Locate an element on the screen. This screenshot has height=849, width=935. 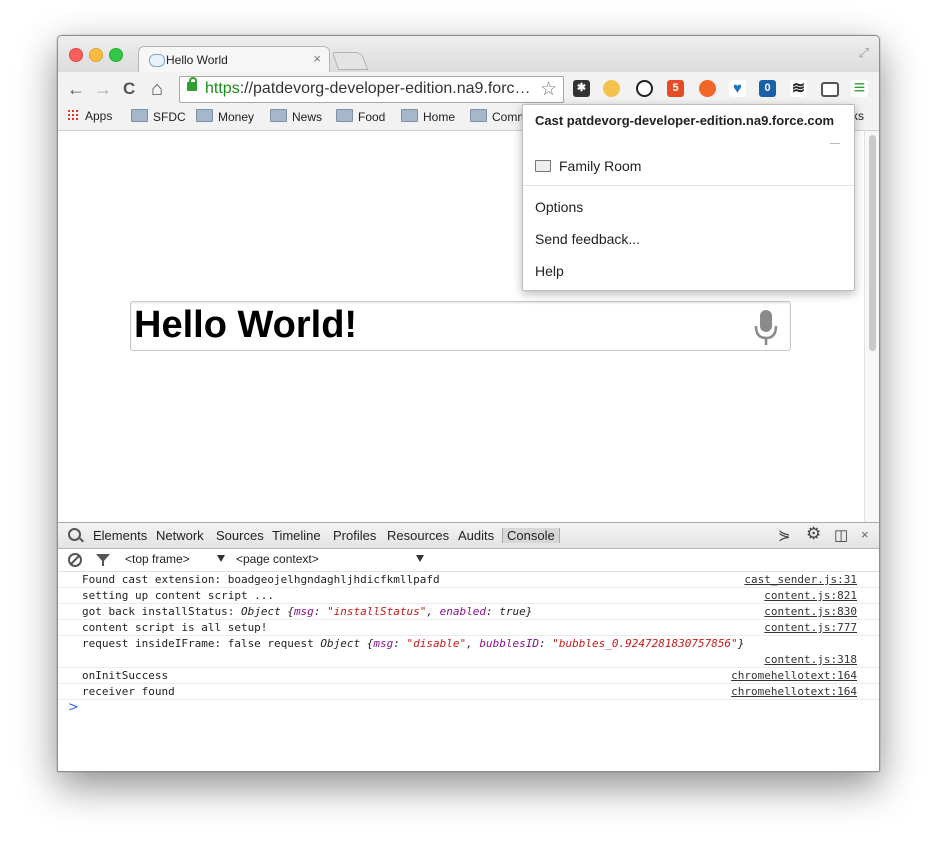
log-message: onInitSuccess is located at coordinates (125, 675).